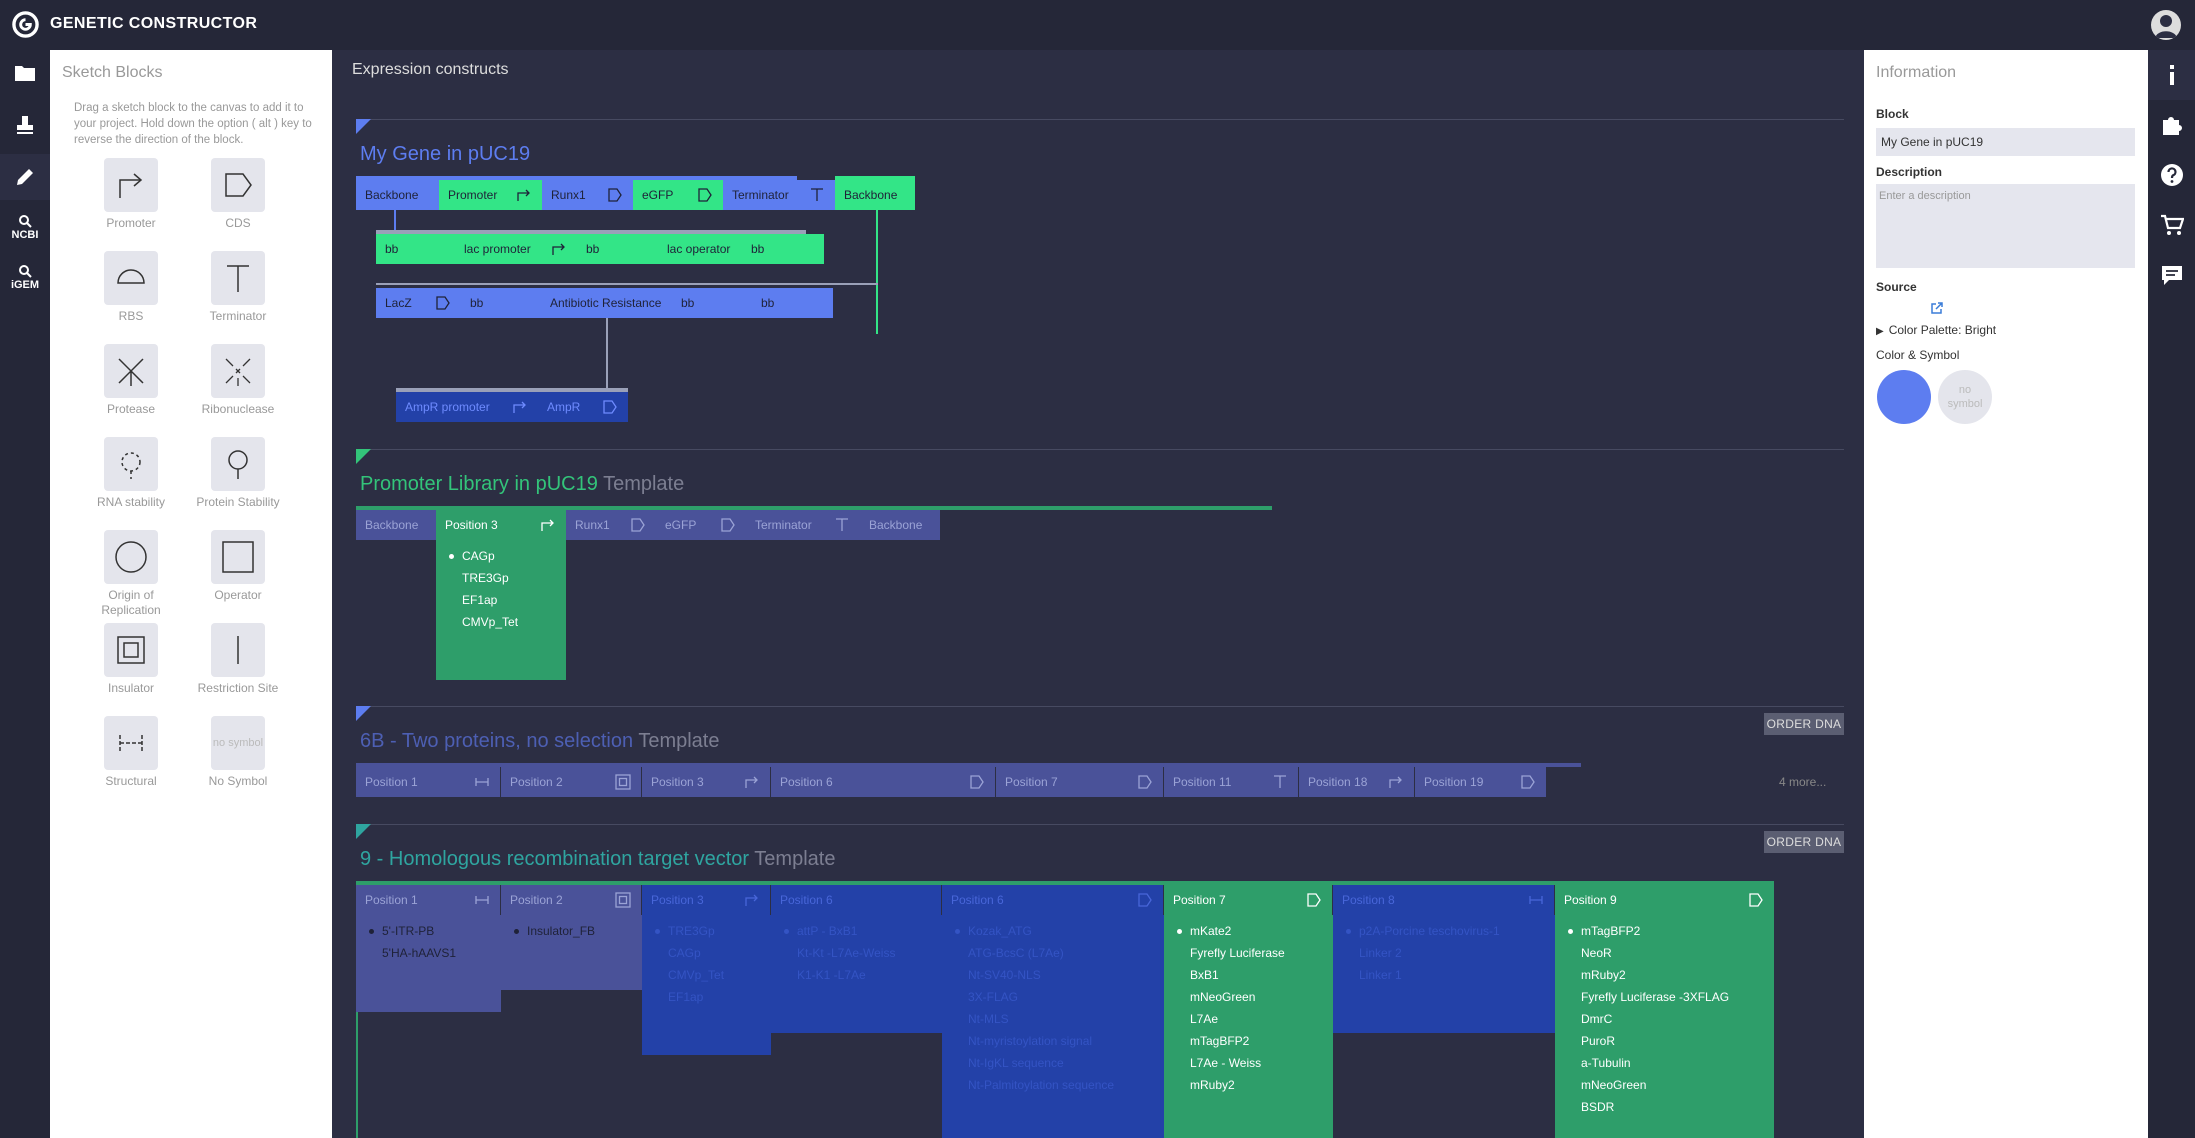  What do you see at coordinates (2171, 175) in the screenshot?
I see `help-tab` at bounding box center [2171, 175].